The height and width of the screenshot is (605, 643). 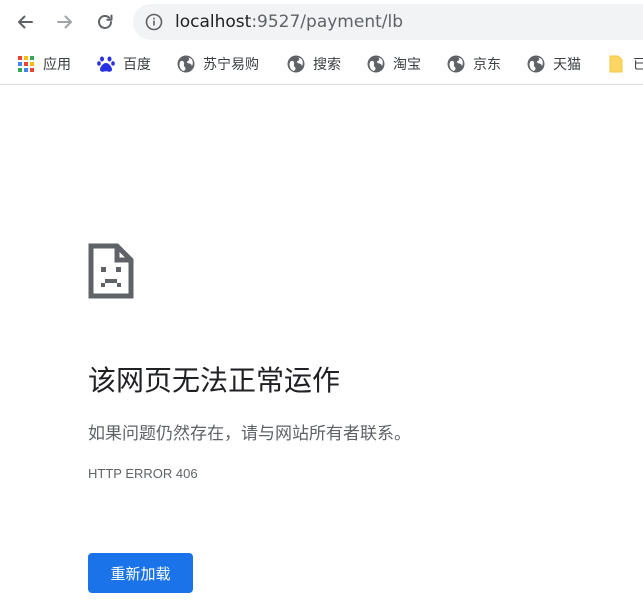 I want to click on url-text: localhost:9527/payment/lb, so click(x=289, y=22).